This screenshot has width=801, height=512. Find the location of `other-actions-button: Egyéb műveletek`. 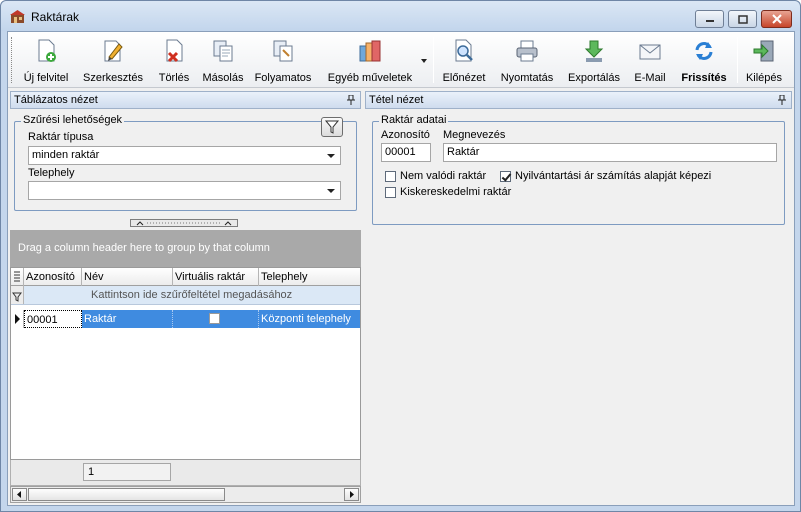

other-actions-button: Egyéb műveletek is located at coordinates (370, 60).